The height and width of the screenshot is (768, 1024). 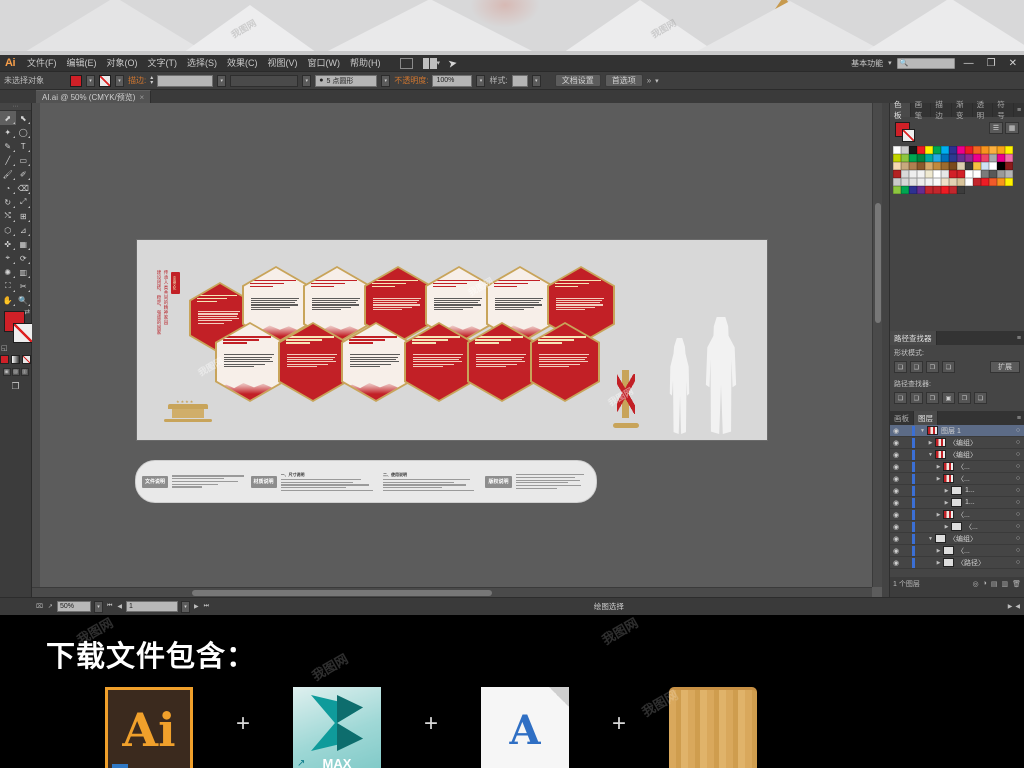 What do you see at coordinates (957, 491) in the screenshot?
I see `layer-row: ◉ ▶ 1... ○` at bounding box center [957, 491].